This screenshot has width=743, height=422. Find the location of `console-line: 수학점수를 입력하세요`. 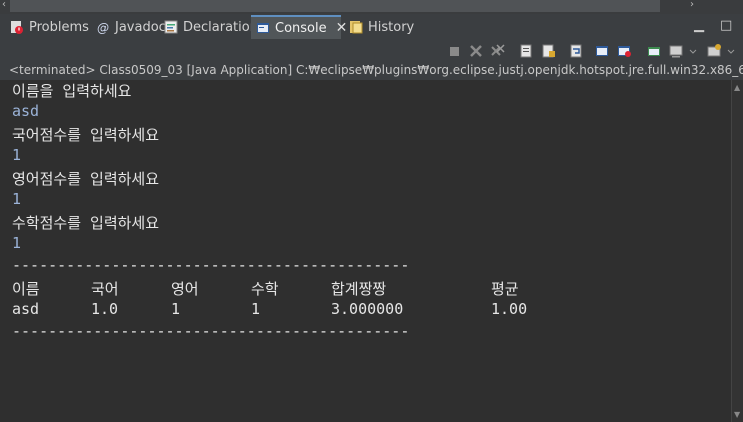

console-line: 수학점수를 입력하세요 is located at coordinates (86, 223).